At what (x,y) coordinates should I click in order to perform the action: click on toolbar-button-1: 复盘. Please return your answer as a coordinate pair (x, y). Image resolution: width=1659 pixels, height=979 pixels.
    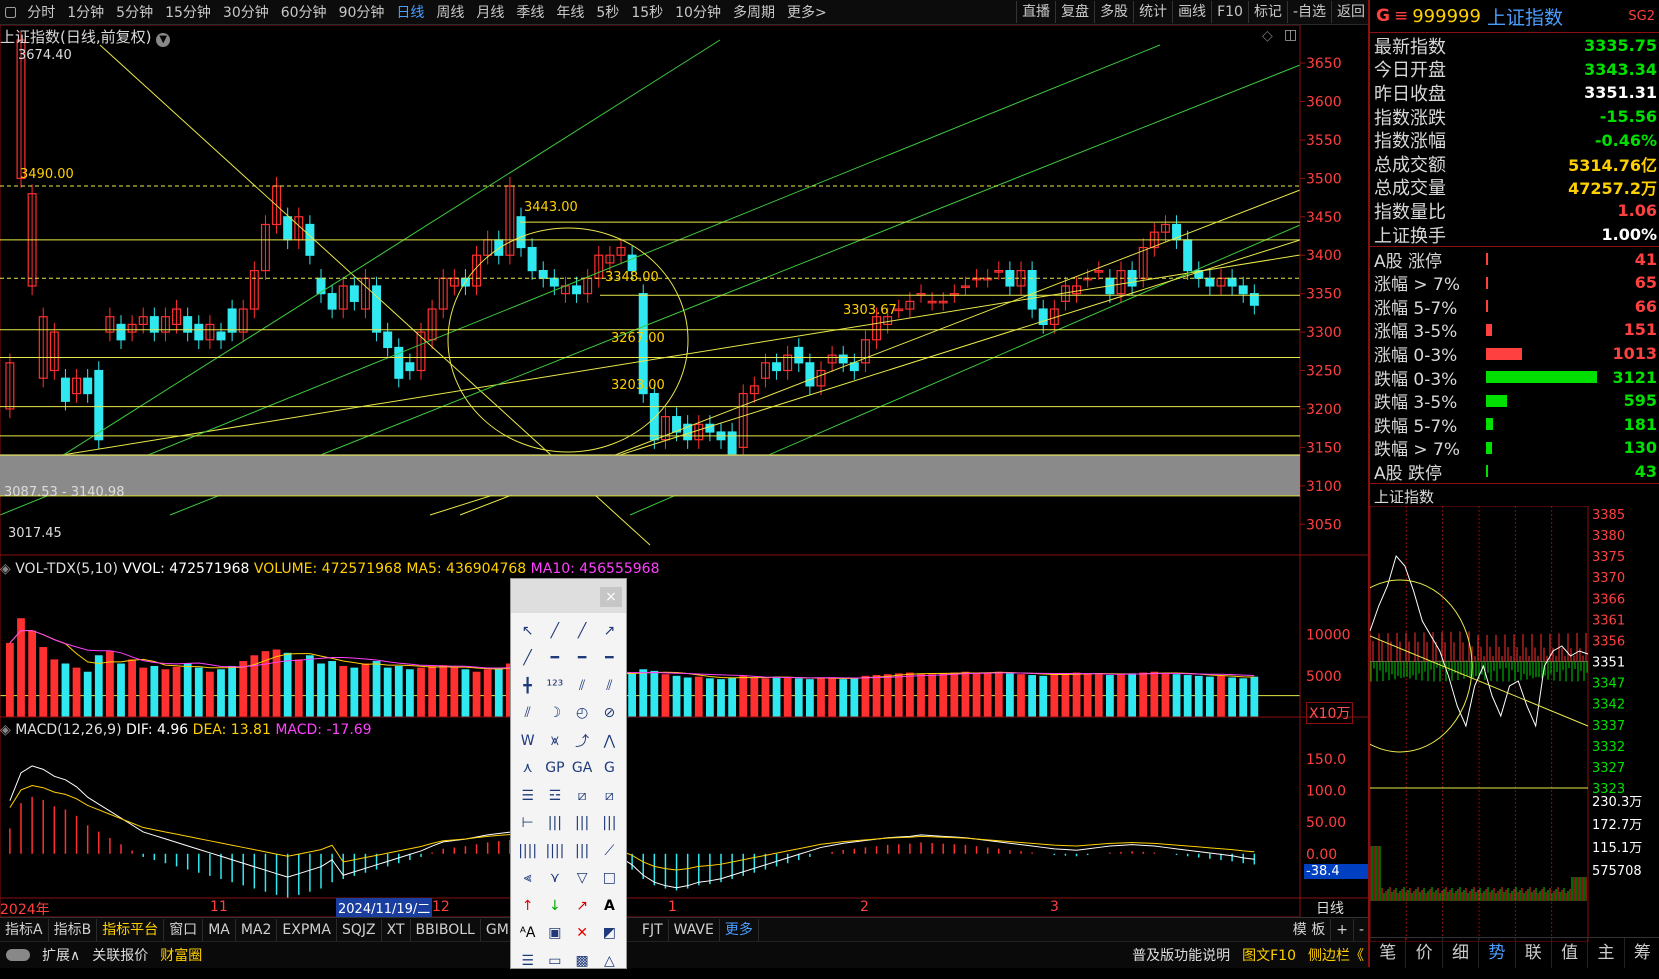
    Looking at the image, I should click on (1074, 12).